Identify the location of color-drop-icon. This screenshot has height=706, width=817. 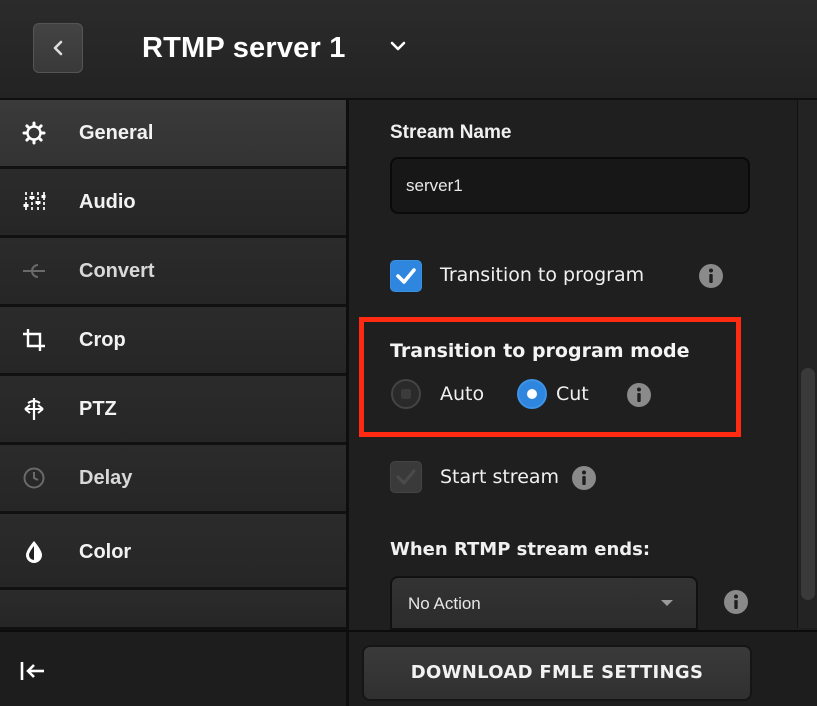
(34, 552).